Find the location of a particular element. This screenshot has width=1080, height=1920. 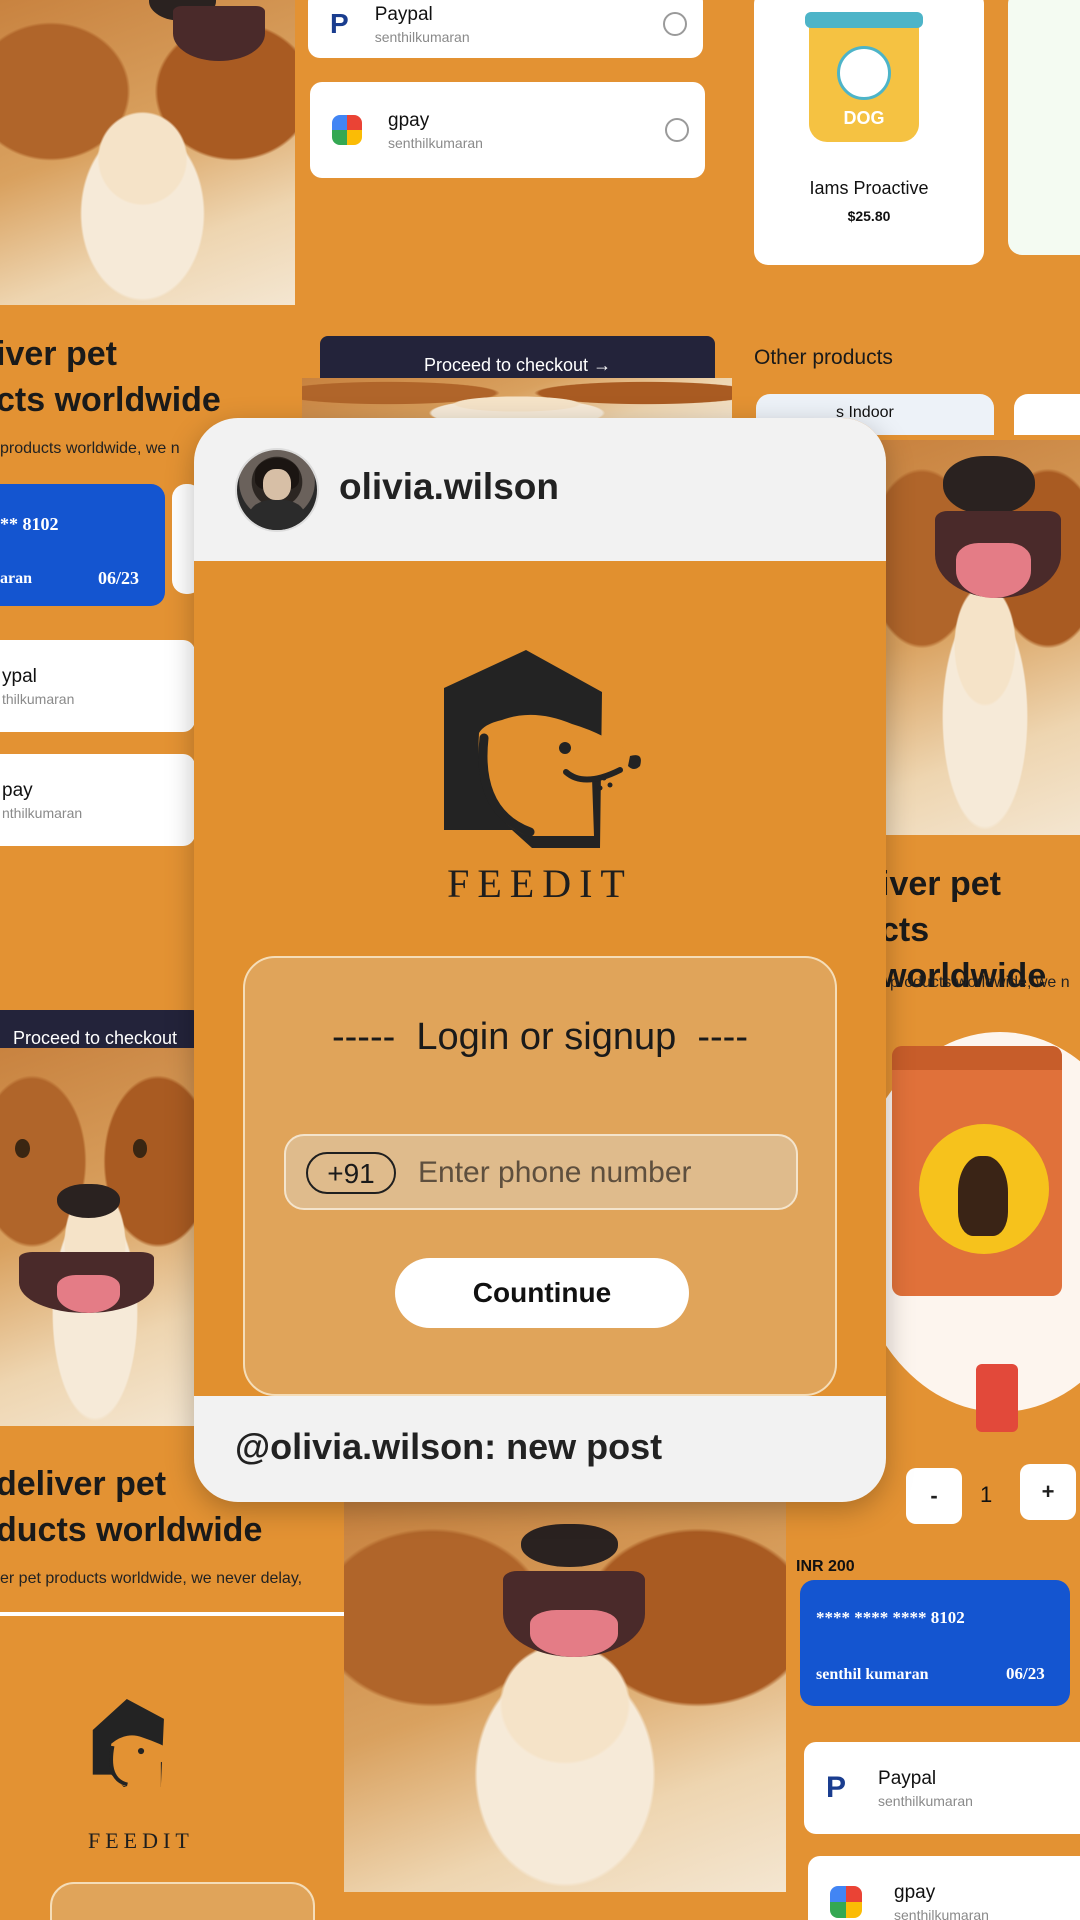

credit-card: ** 8102 aran 06/23 is located at coordinates (82, 545).